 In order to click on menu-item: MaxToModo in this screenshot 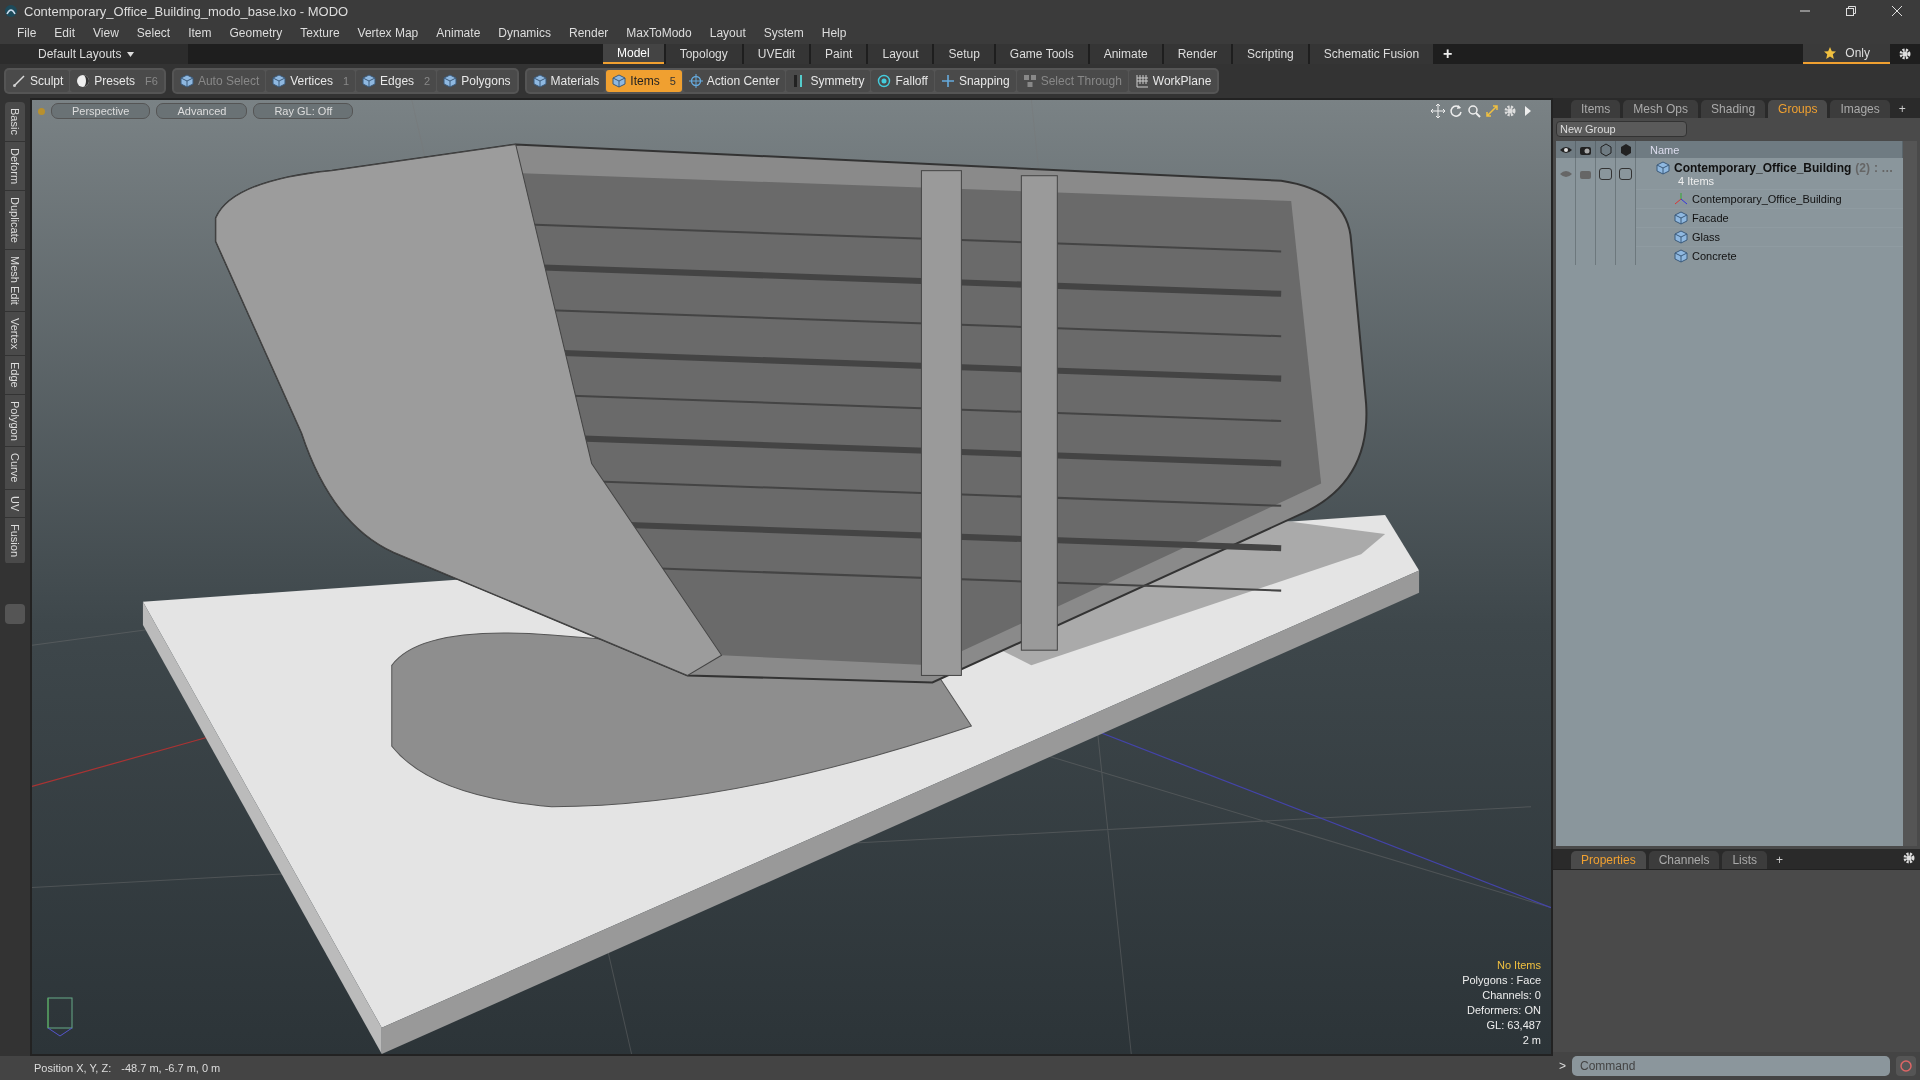, I will do `click(659, 33)`.